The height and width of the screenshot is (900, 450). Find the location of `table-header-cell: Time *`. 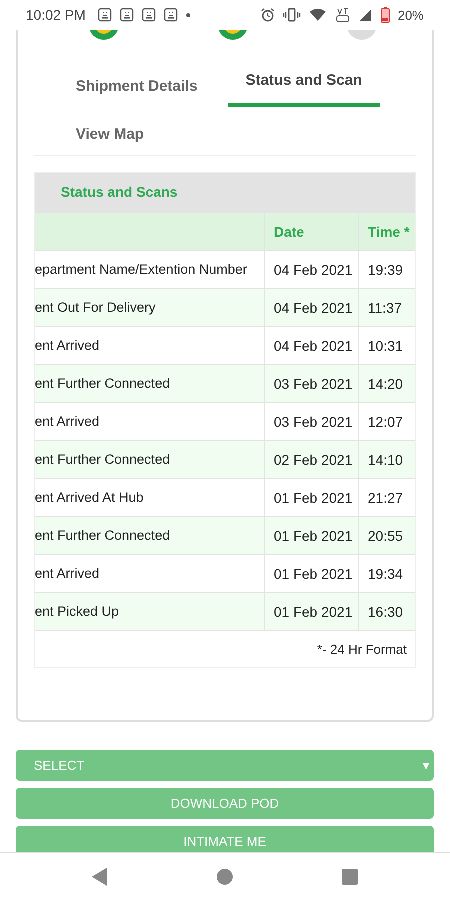

table-header-cell: Time * is located at coordinates (386, 231).